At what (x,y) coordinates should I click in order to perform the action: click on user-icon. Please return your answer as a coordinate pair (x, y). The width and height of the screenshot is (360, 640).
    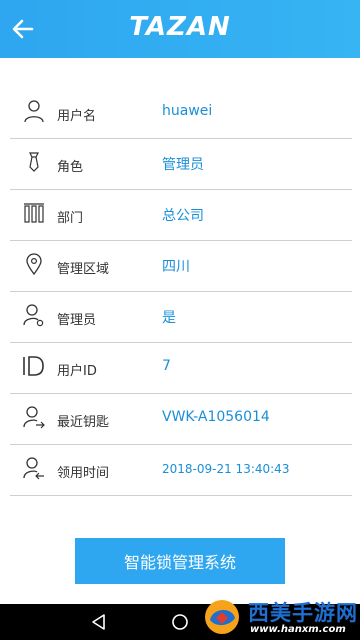
    Looking at the image, I should click on (34, 111).